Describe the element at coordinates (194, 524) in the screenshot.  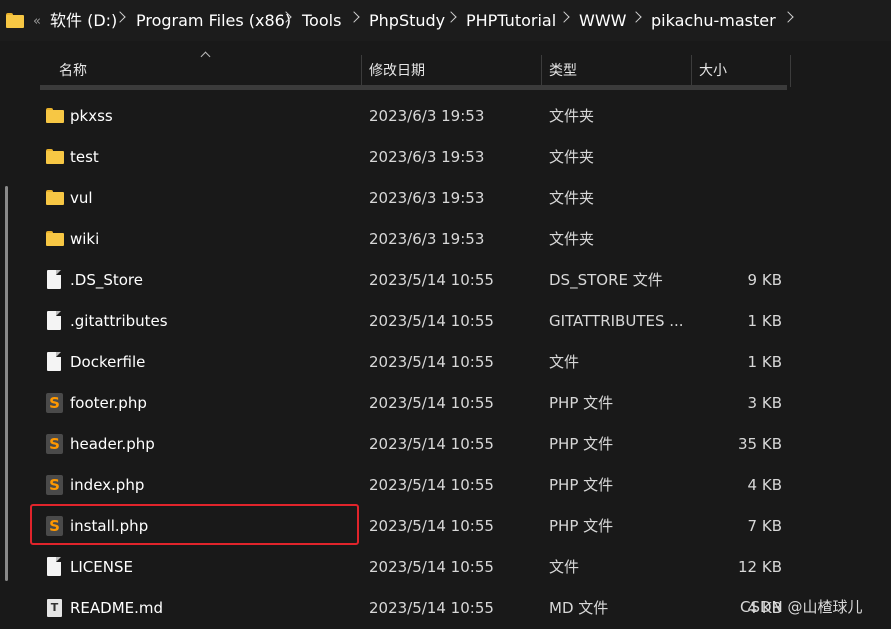
I see `highlight-box` at that location.